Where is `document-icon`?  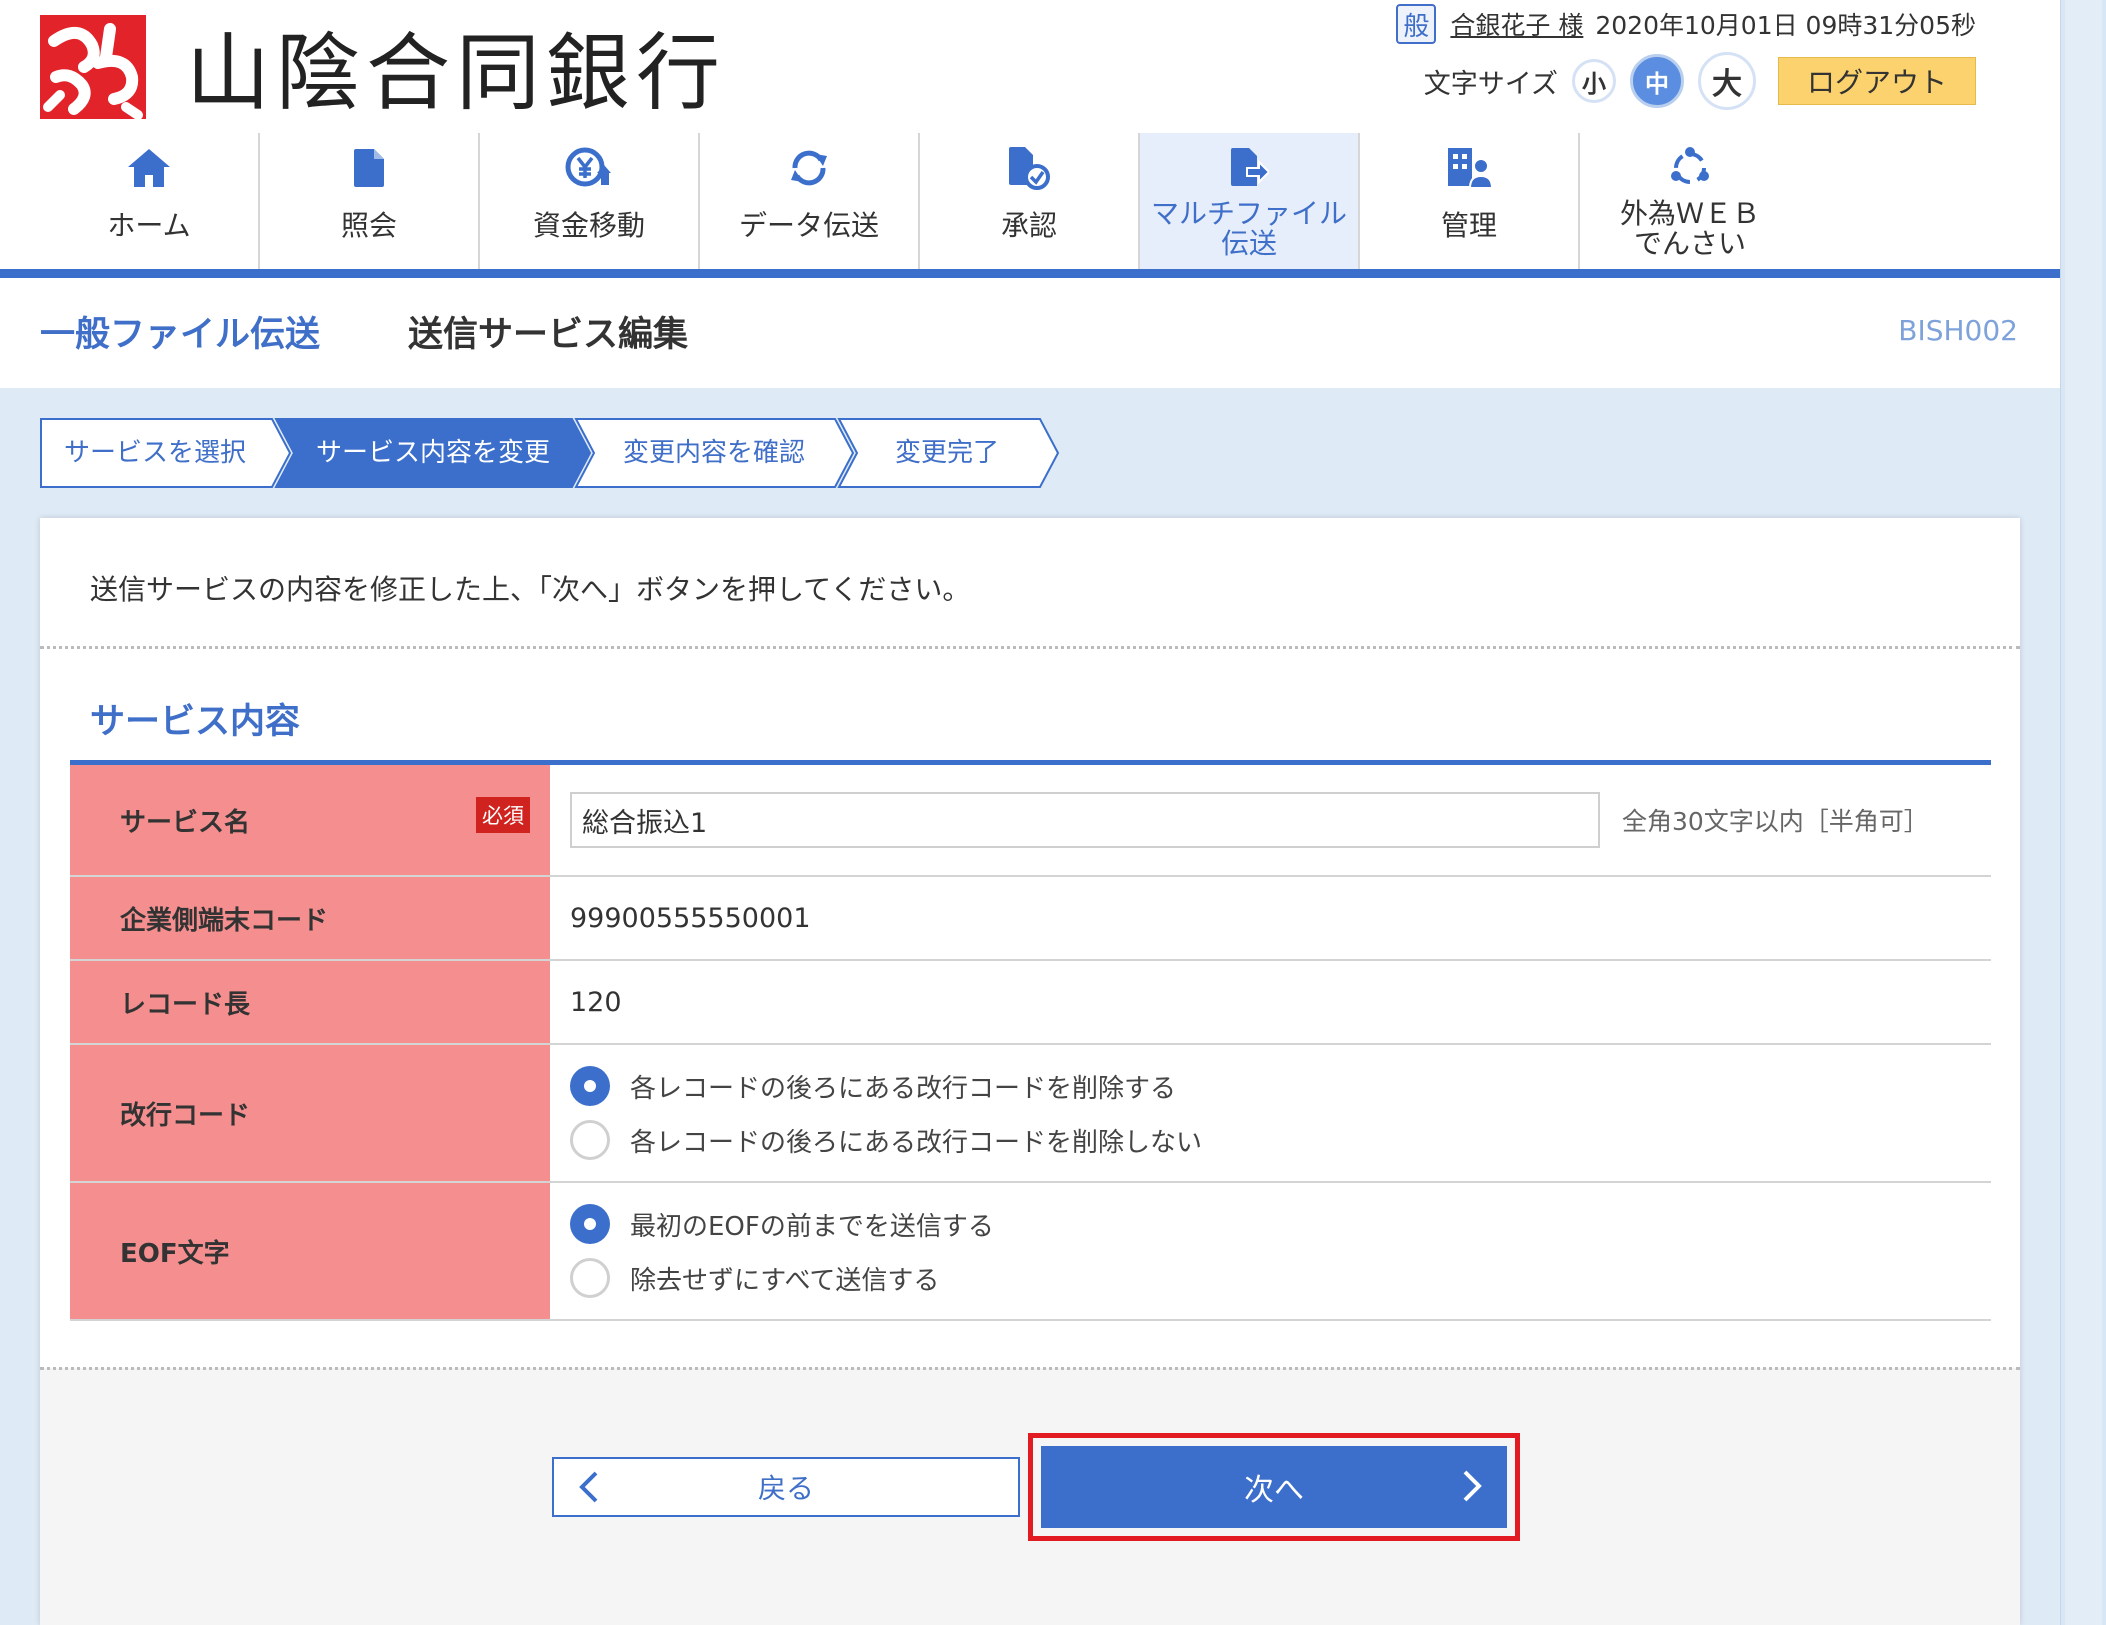 document-icon is located at coordinates (369, 168).